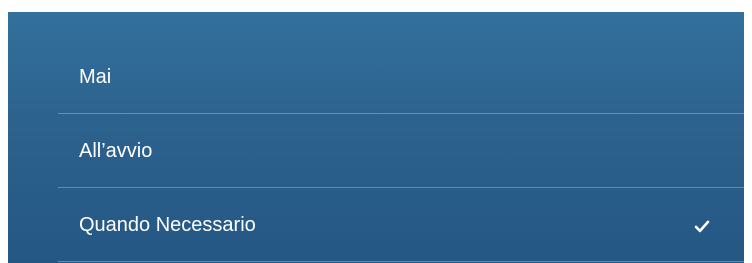 This screenshot has width=752, height=263. What do you see at coordinates (401, 261) in the screenshot?
I see `divider` at bounding box center [401, 261].